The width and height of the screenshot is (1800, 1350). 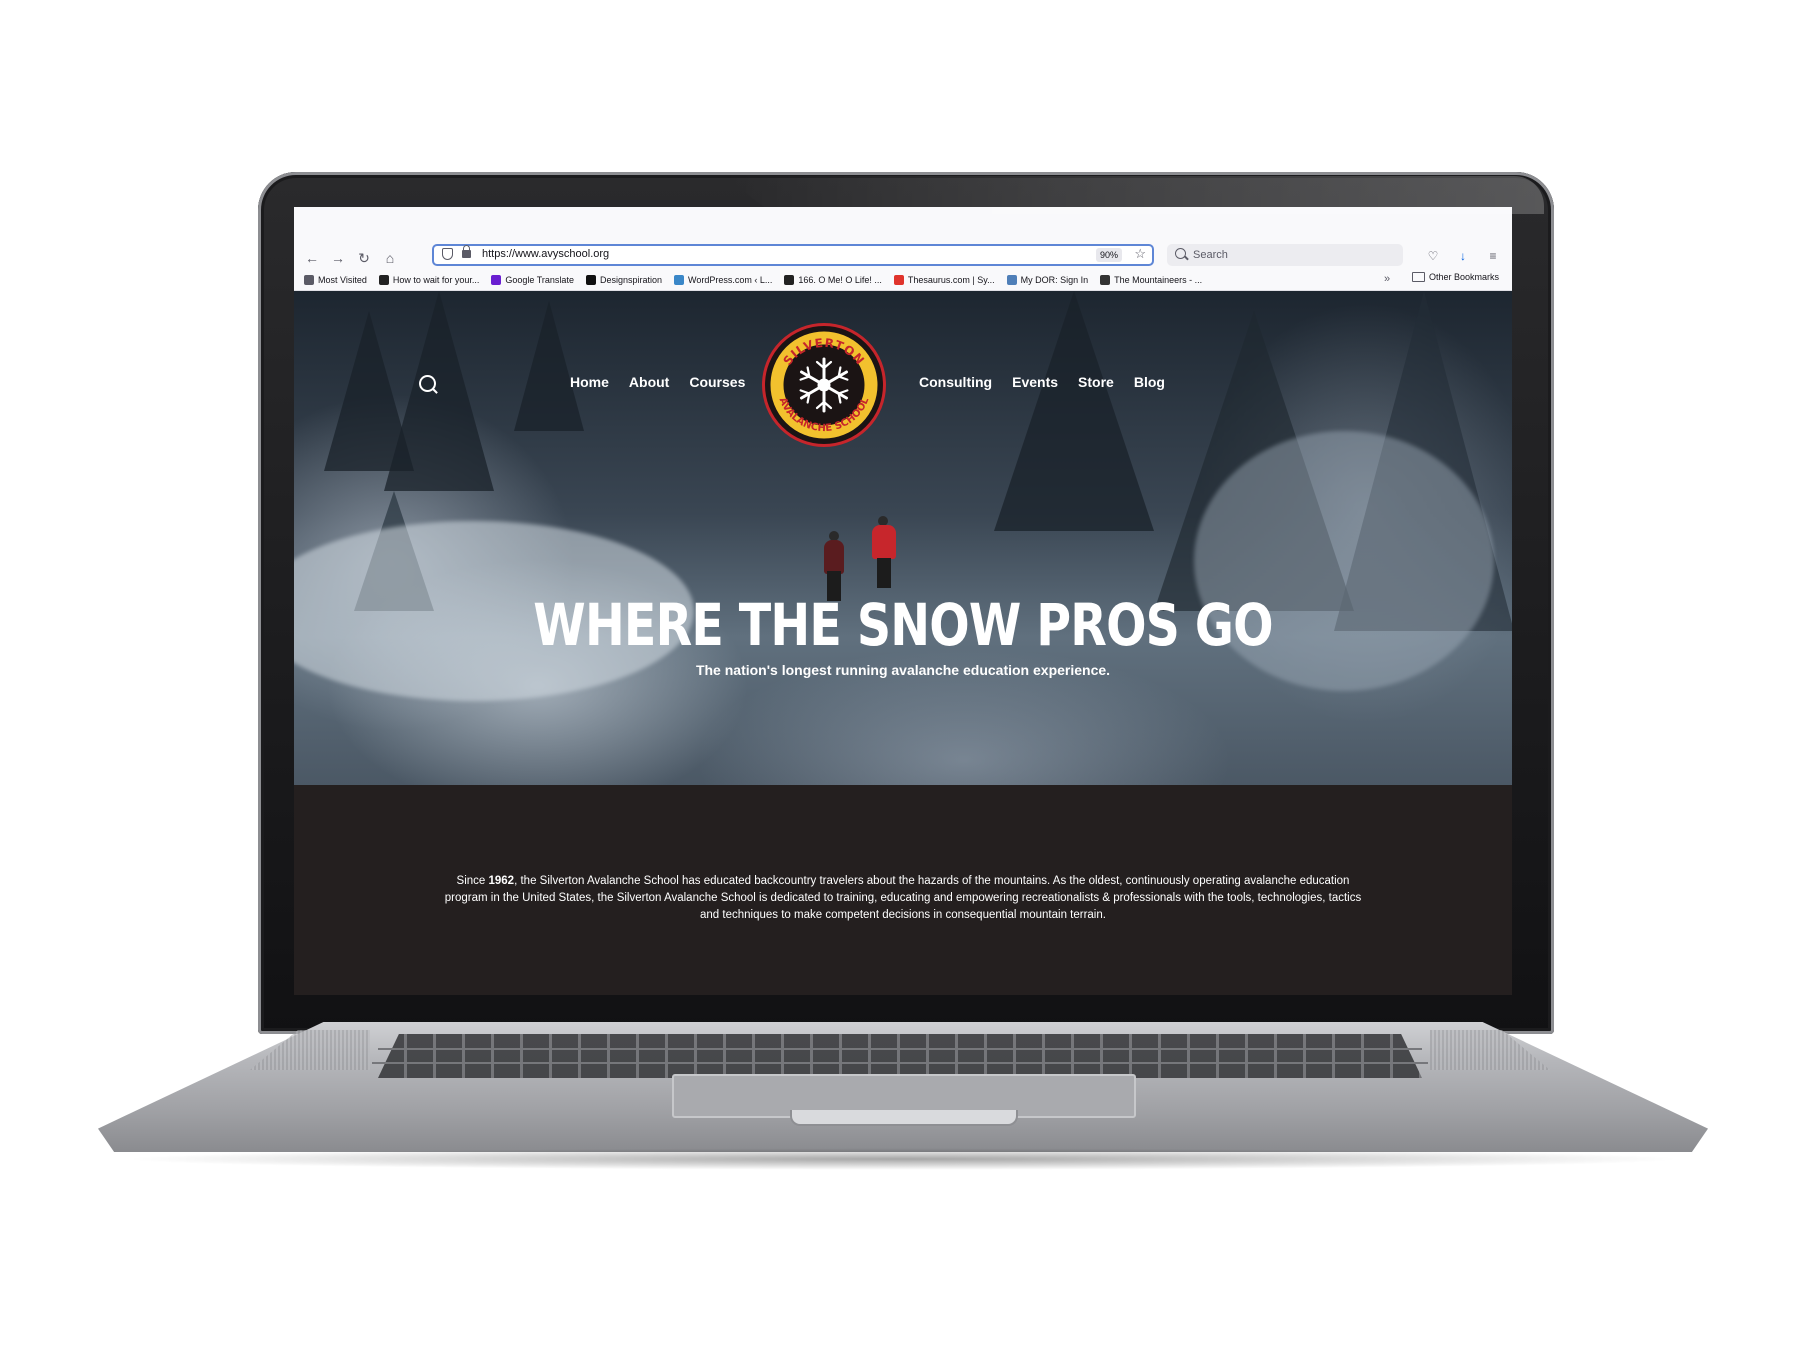 I want to click on snowflake-icon, so click(x=824, y=385).